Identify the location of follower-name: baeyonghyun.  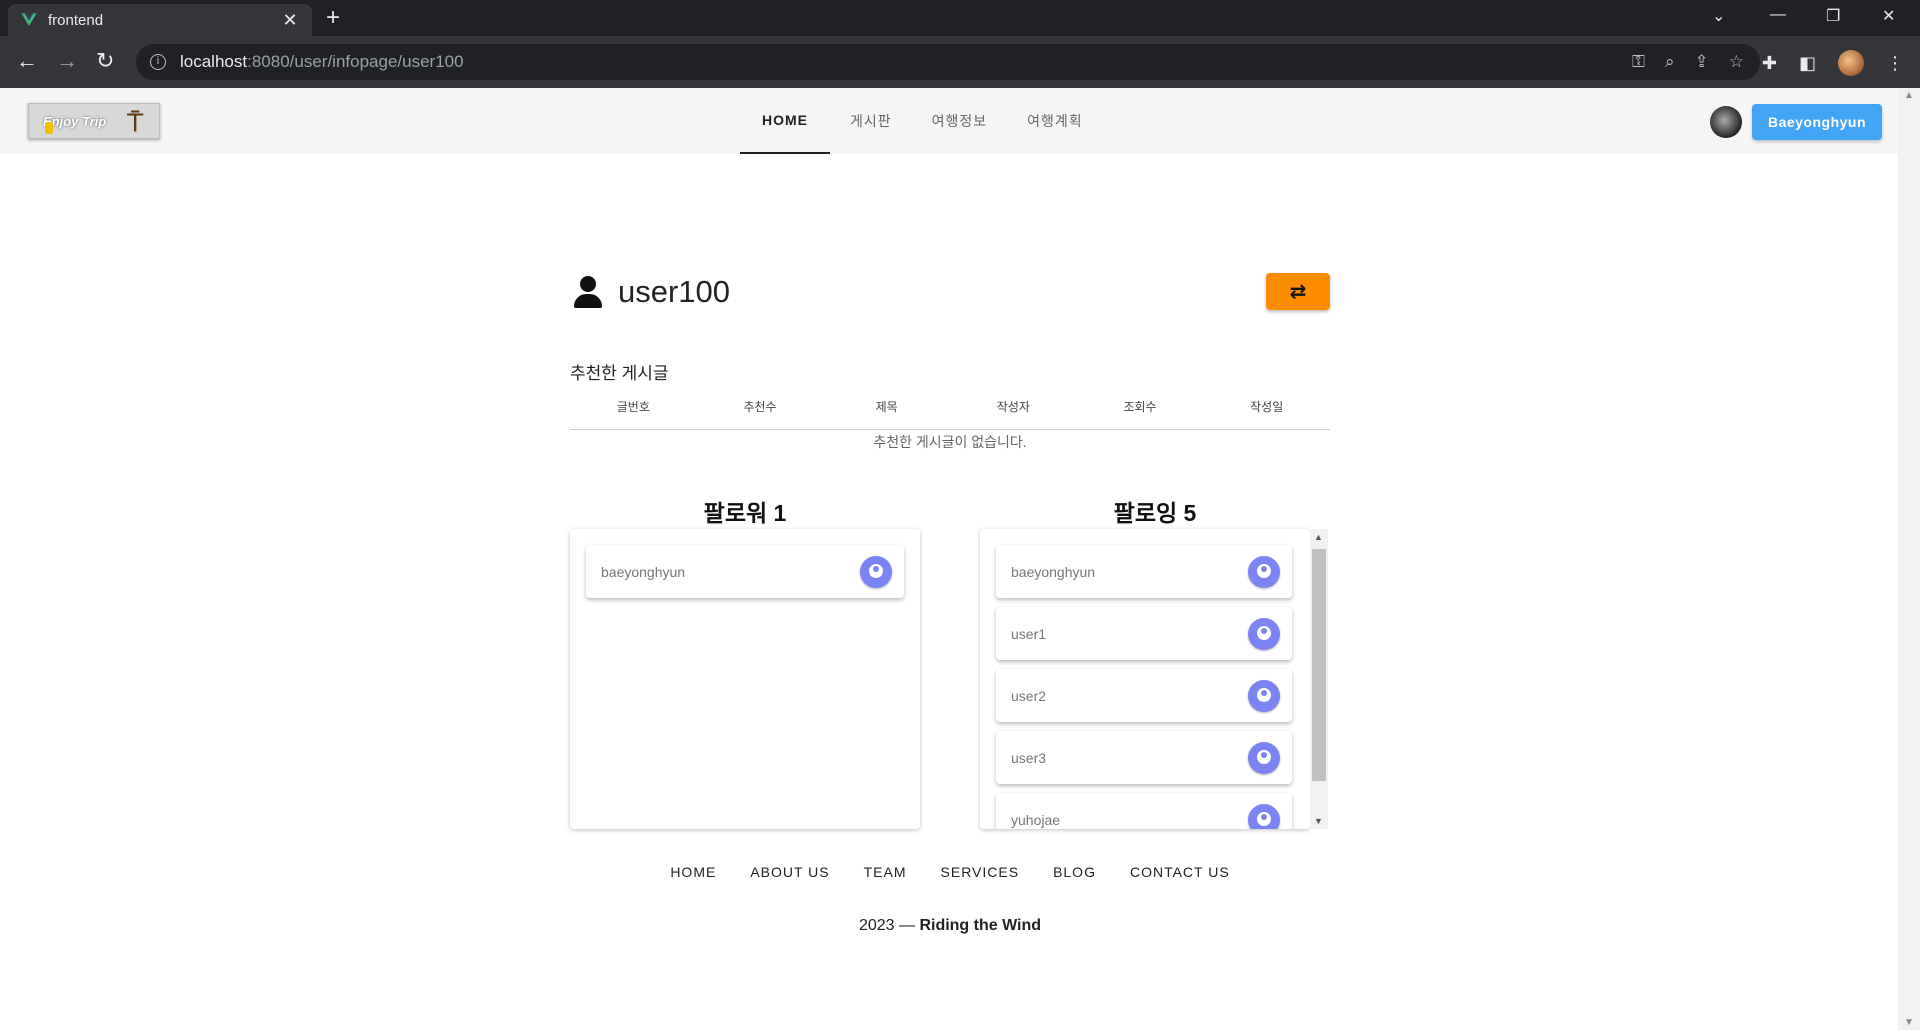
(643, 571).